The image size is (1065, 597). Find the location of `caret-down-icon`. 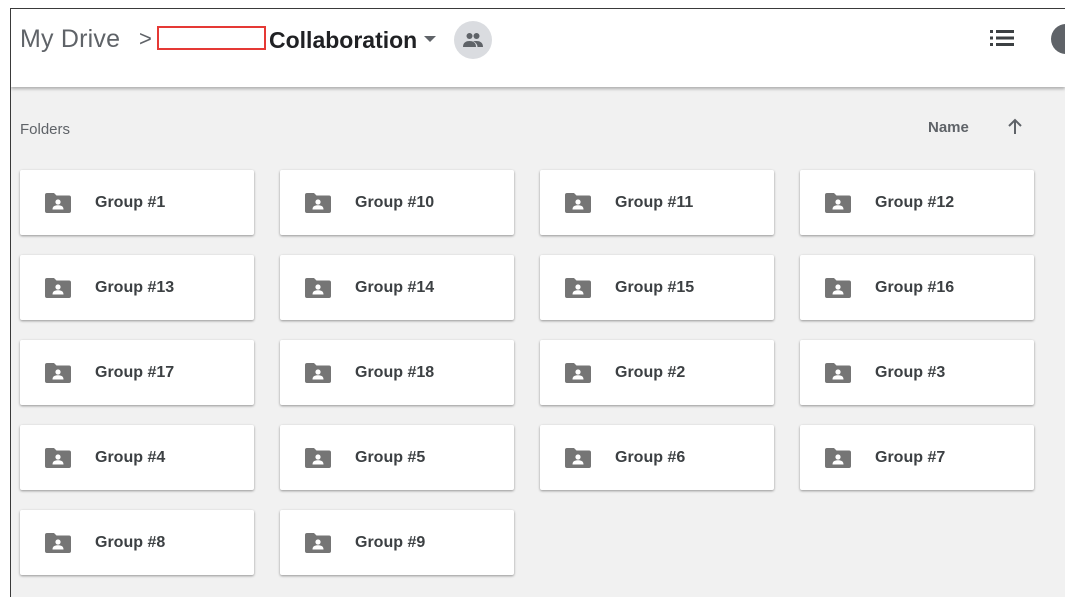

caret-down-icon is located at coordinates (430, 39).